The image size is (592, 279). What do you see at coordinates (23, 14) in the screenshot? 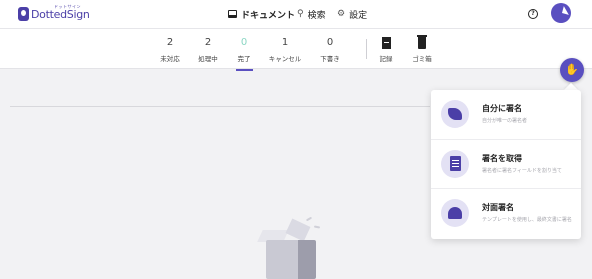
I see `logo-icon` at bounding box center [23, 14].